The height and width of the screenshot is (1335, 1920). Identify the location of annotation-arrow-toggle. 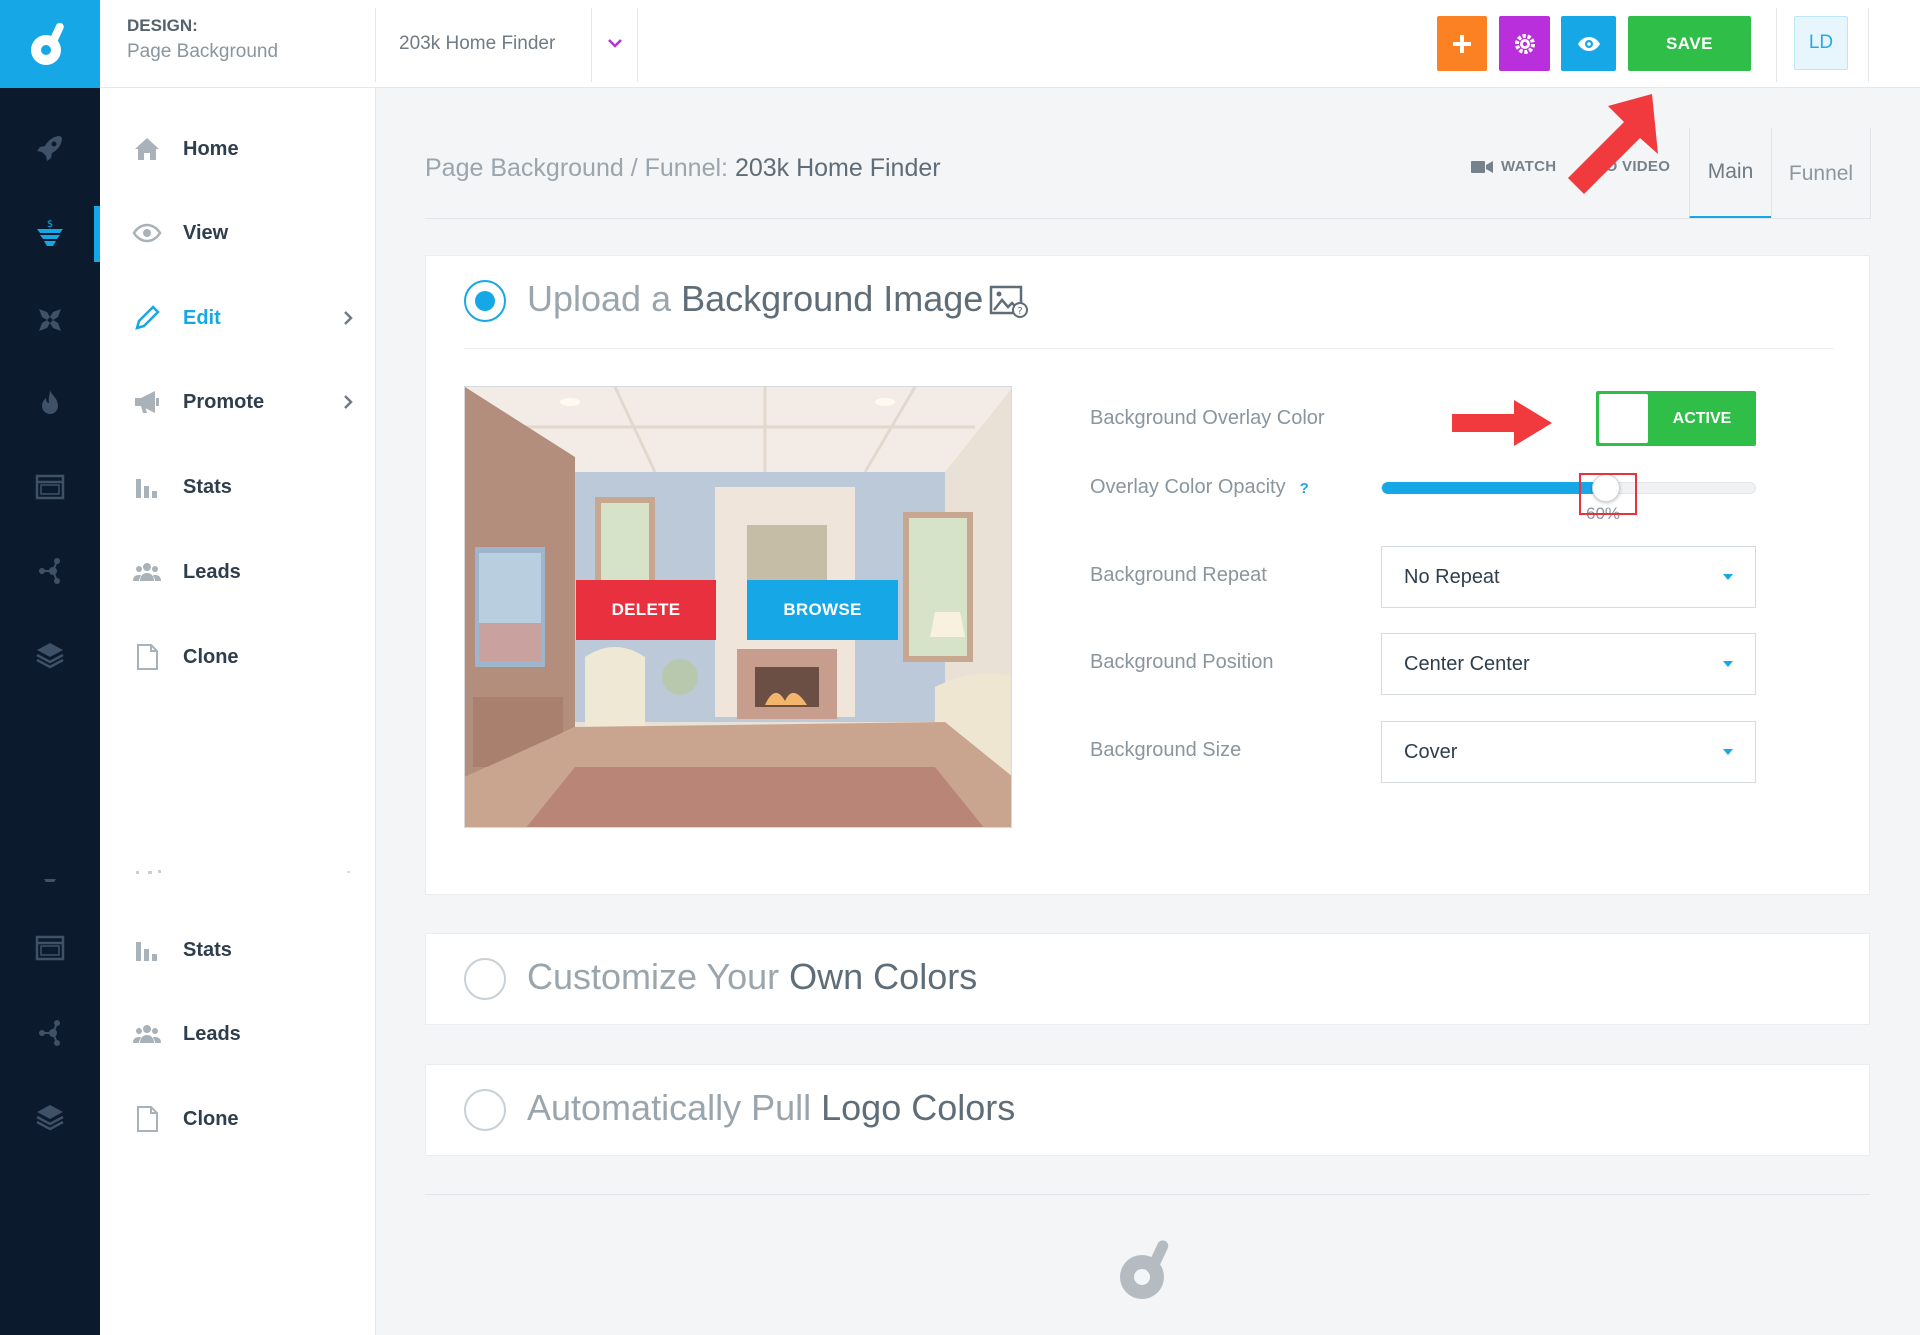
(1502, 423).